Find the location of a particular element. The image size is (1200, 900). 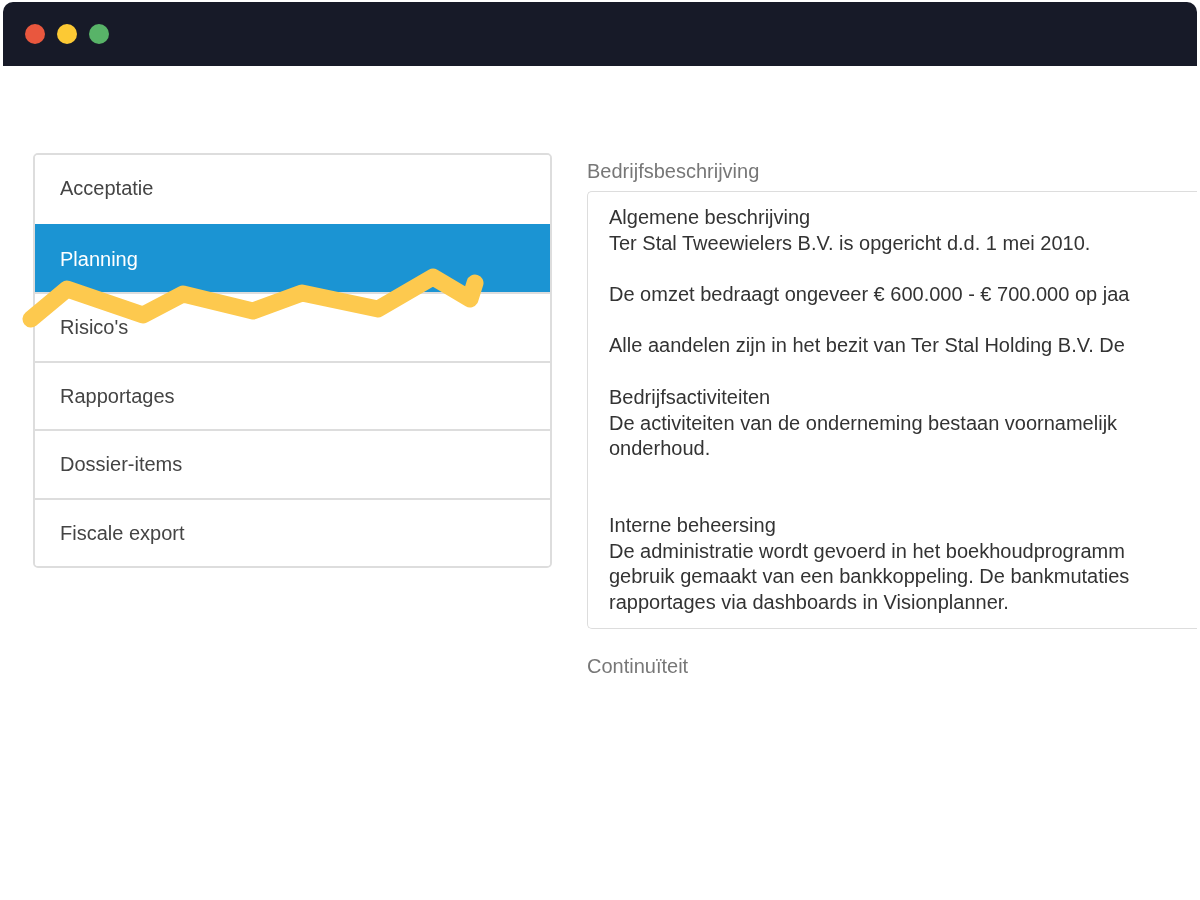

text-line: De administratie wordt gevoerd in het boekhoudprogramm is located at coordinates (867, 551).